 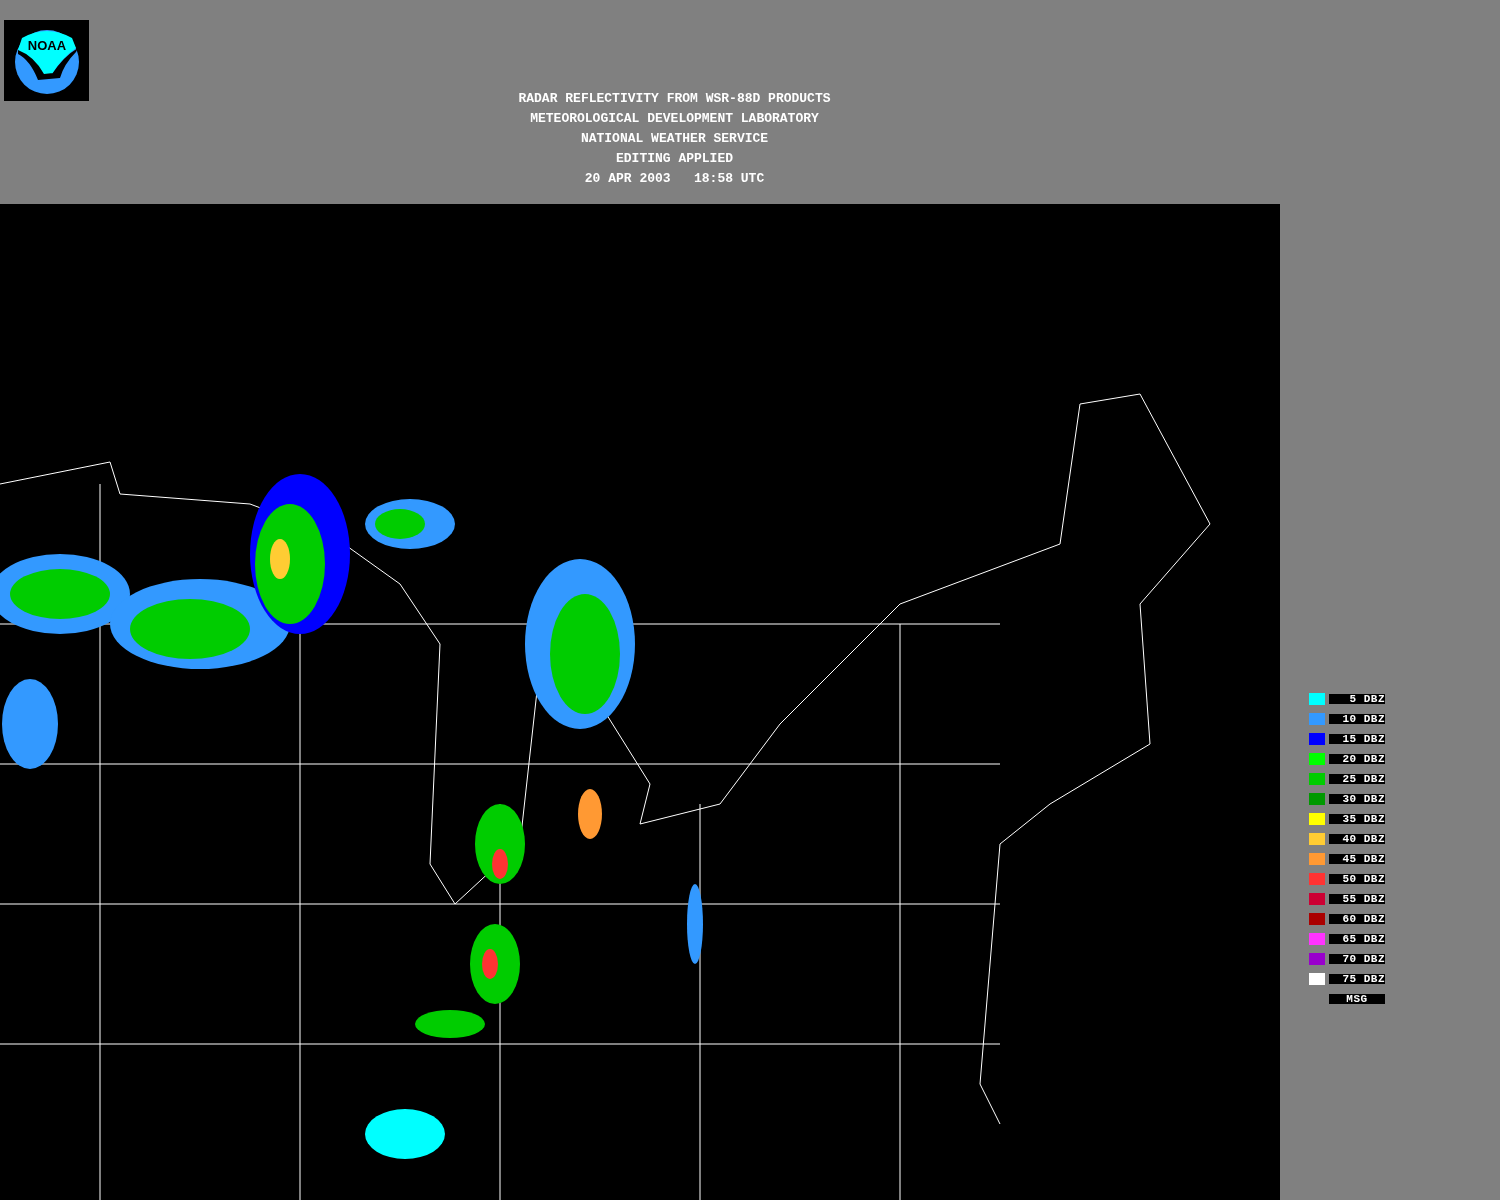 I want to click on legend-label: MSG, so click(x=1357, y=999).